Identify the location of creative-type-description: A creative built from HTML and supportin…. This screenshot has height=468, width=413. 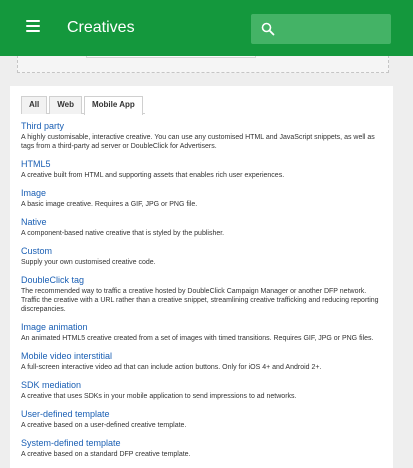
(153, 175).